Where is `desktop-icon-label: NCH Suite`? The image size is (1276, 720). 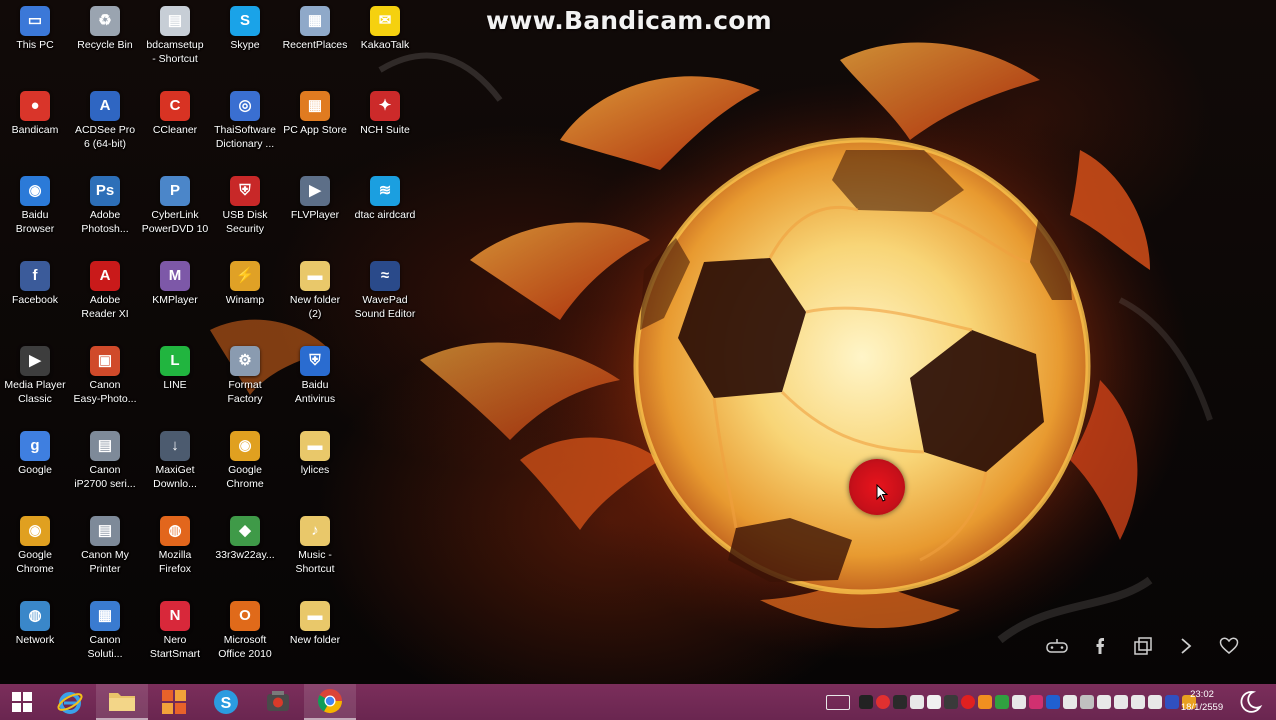
desktop-icon-label: NCH Suite is located at coordinates (385, 130).